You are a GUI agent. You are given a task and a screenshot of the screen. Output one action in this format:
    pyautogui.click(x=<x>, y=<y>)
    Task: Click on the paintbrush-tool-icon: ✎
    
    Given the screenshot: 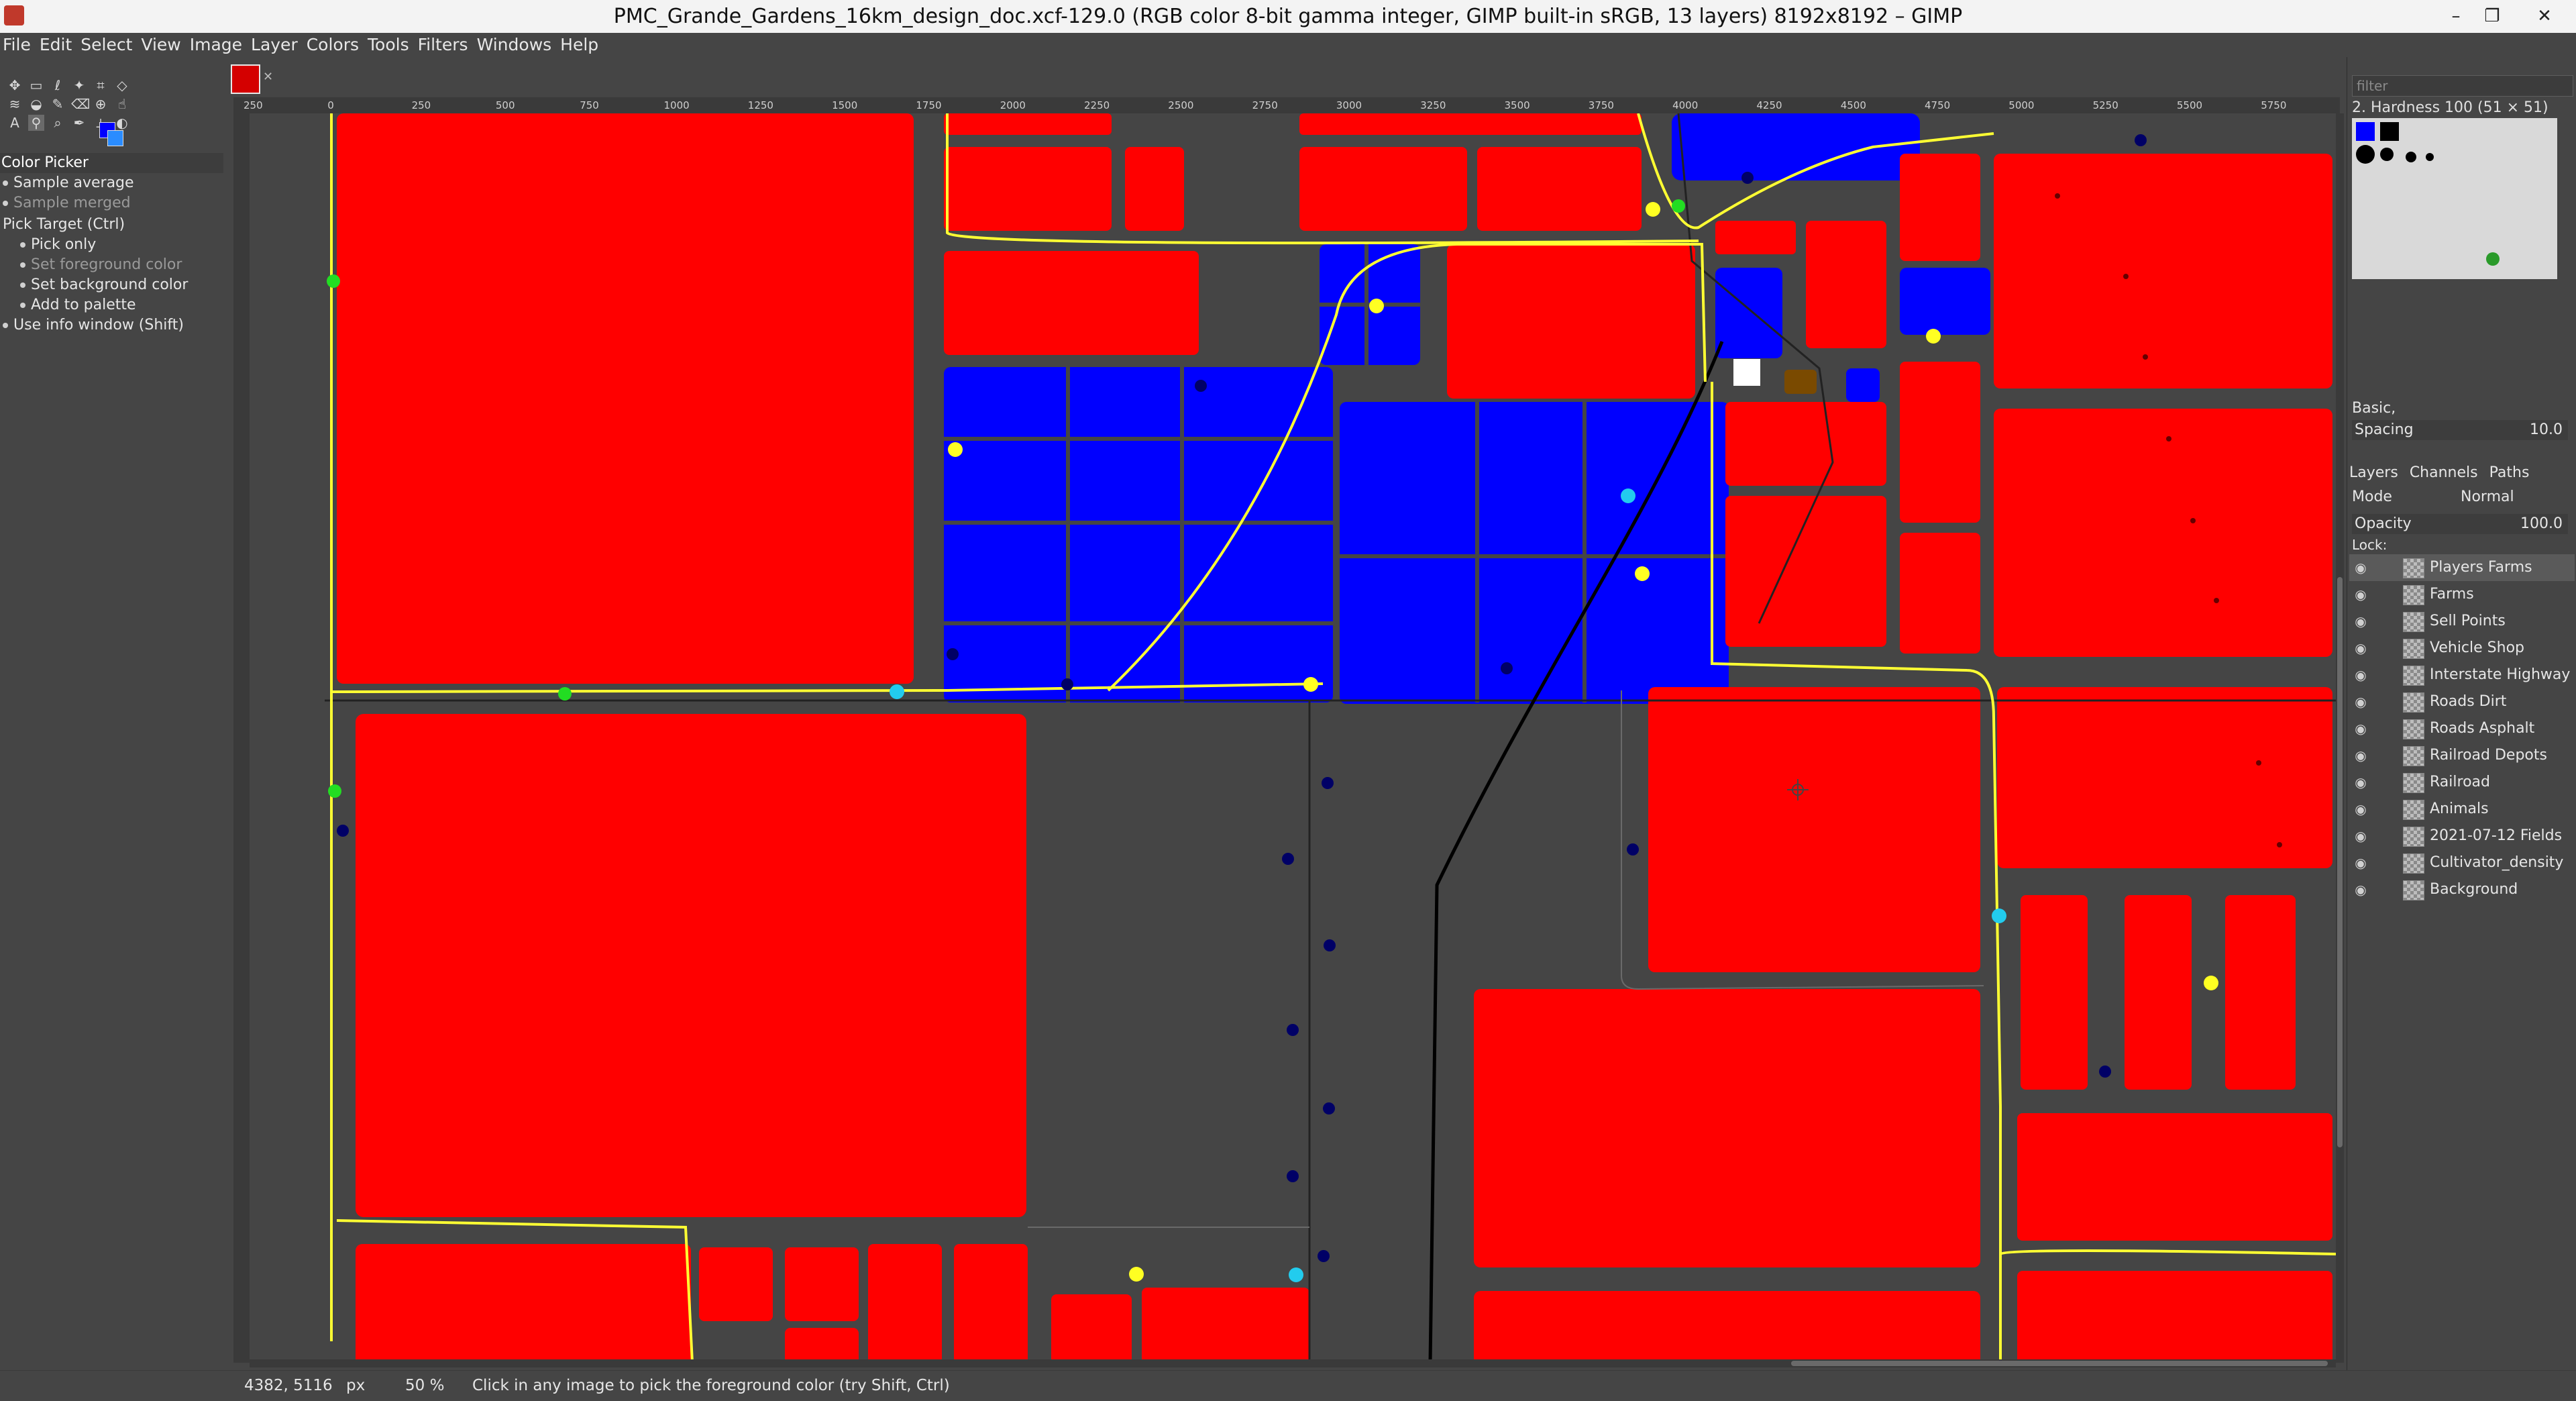 What is the action you would take?
    pyautogui.click(x=58, y=104)
    